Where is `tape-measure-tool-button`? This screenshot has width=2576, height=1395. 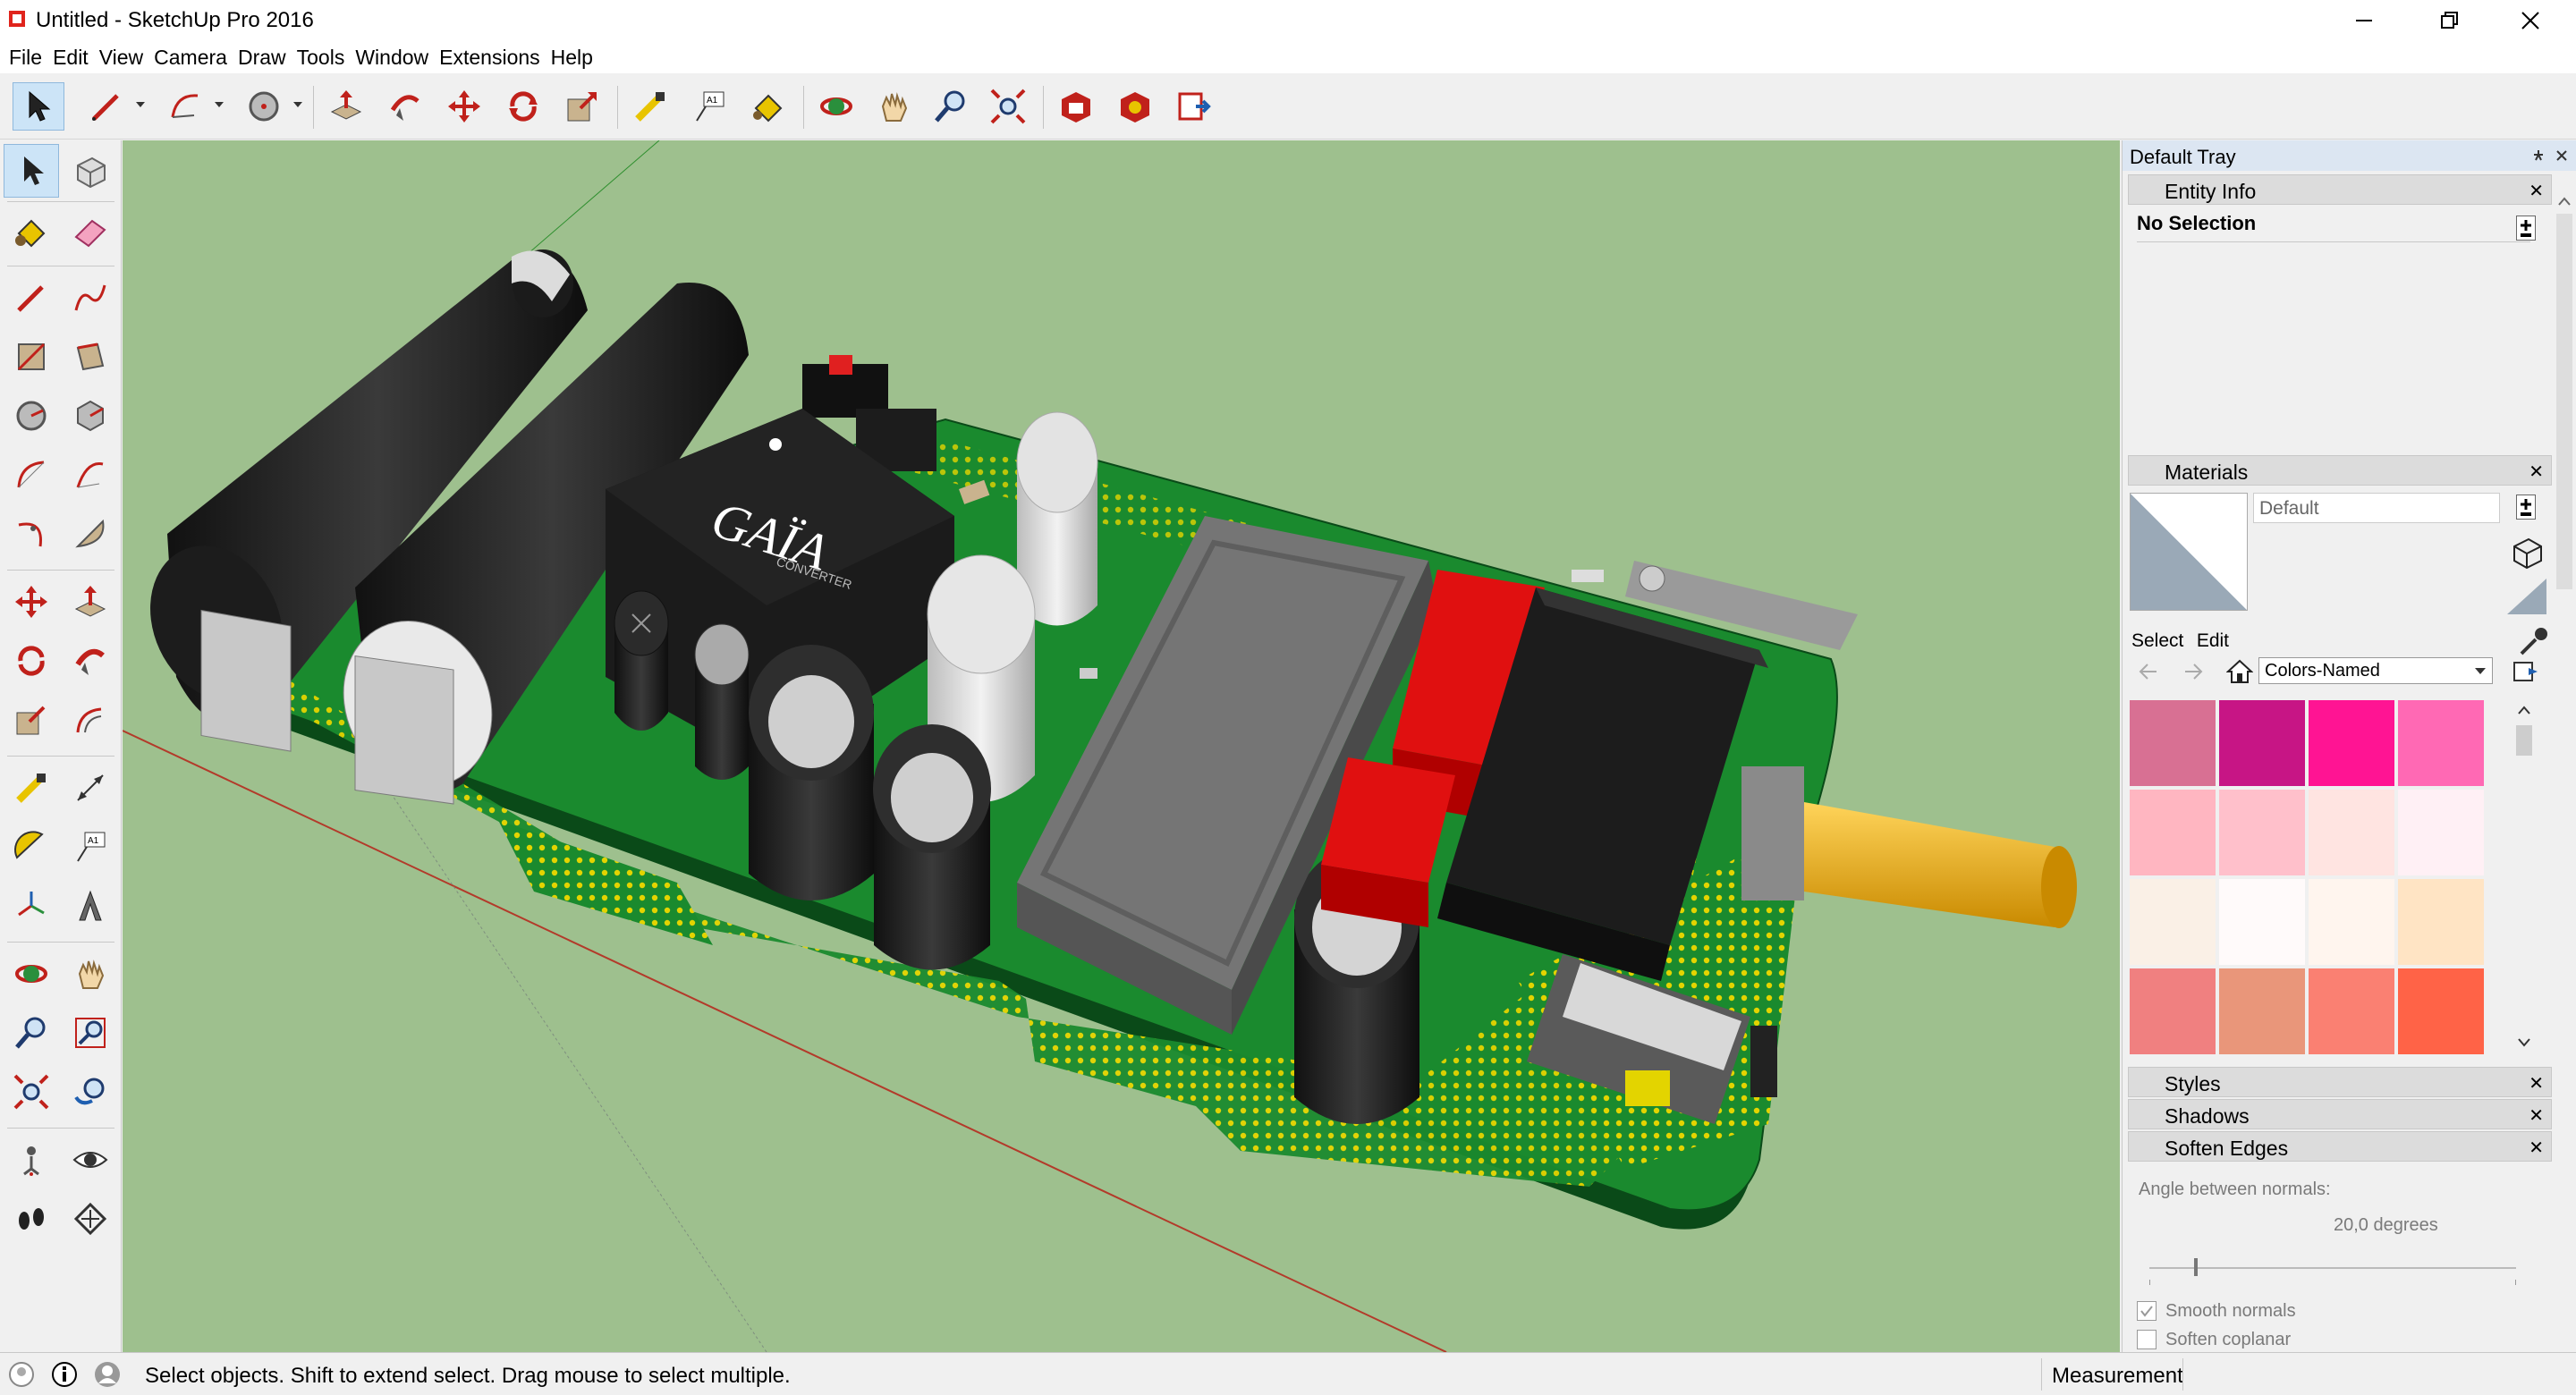 tape-measure-tool-button is located at coordinates (650, 106).